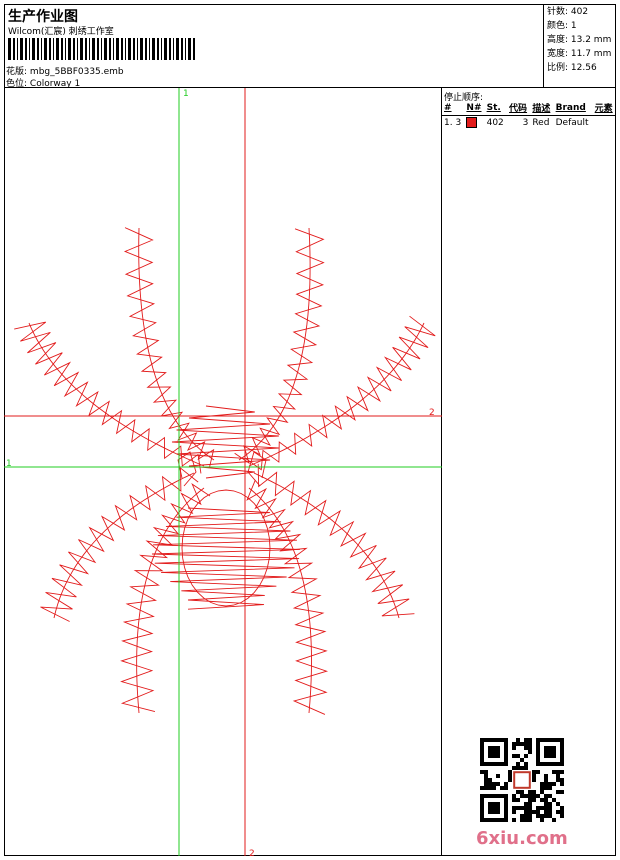 This screenshot has height=860, width=620. Describe the element at coordinates (558, 54) in the screenshot. I see `stat-label: 宽度:` at that location.